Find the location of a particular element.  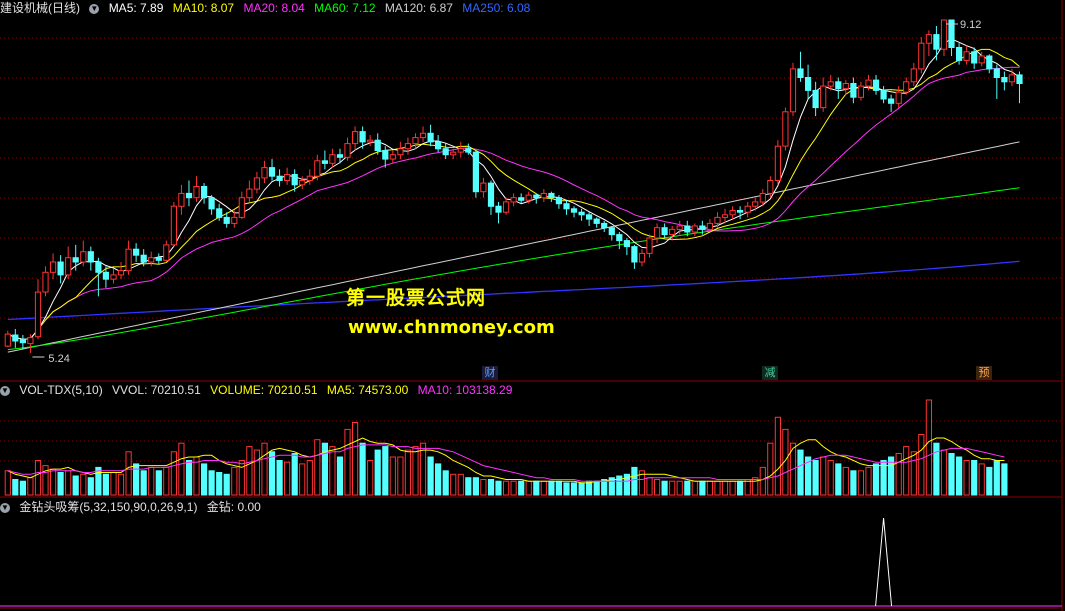

indicator-signal-spike is located at coordinates (884, 562).